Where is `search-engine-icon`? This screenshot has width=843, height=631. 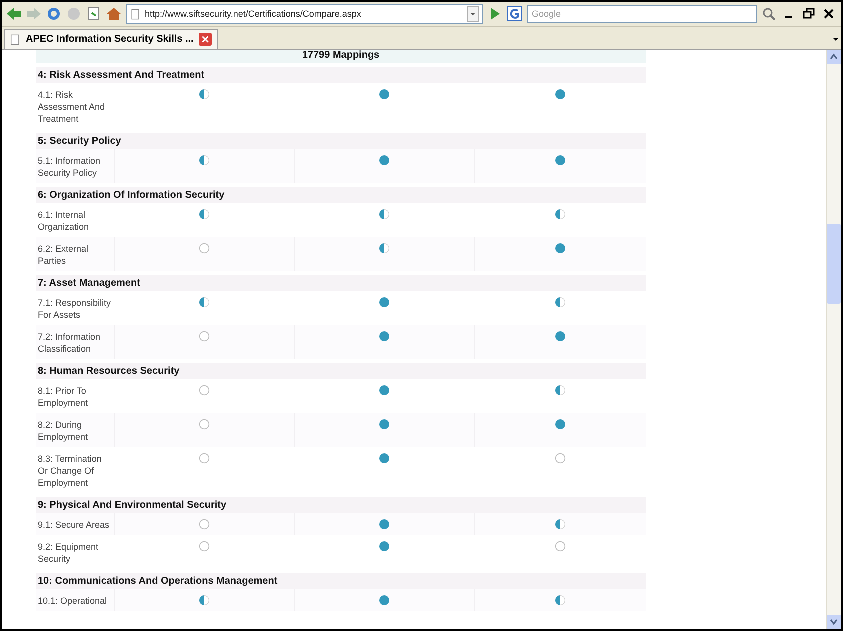 search-engine-icon is located at coordinates (515, 14).